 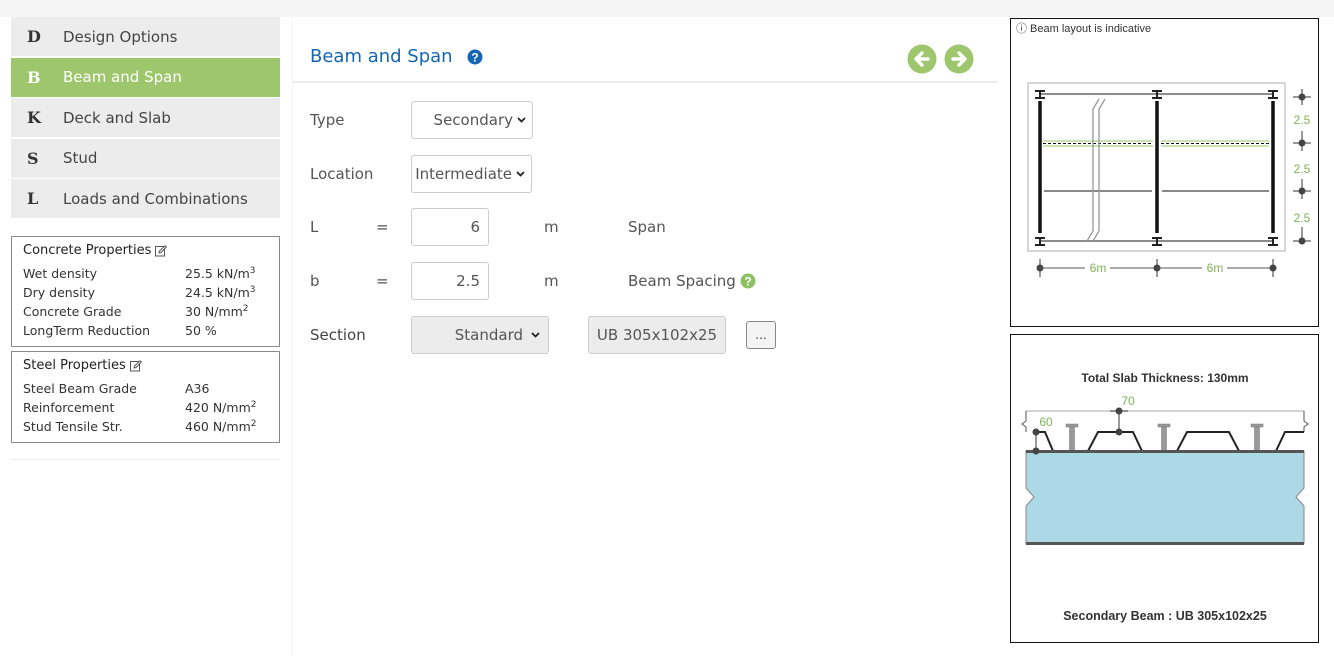 What do you see at coordinates (73, 426) in the screenshot?
I see `prop-key: Stud Tensile Str.` at bounding box center [73, 426].